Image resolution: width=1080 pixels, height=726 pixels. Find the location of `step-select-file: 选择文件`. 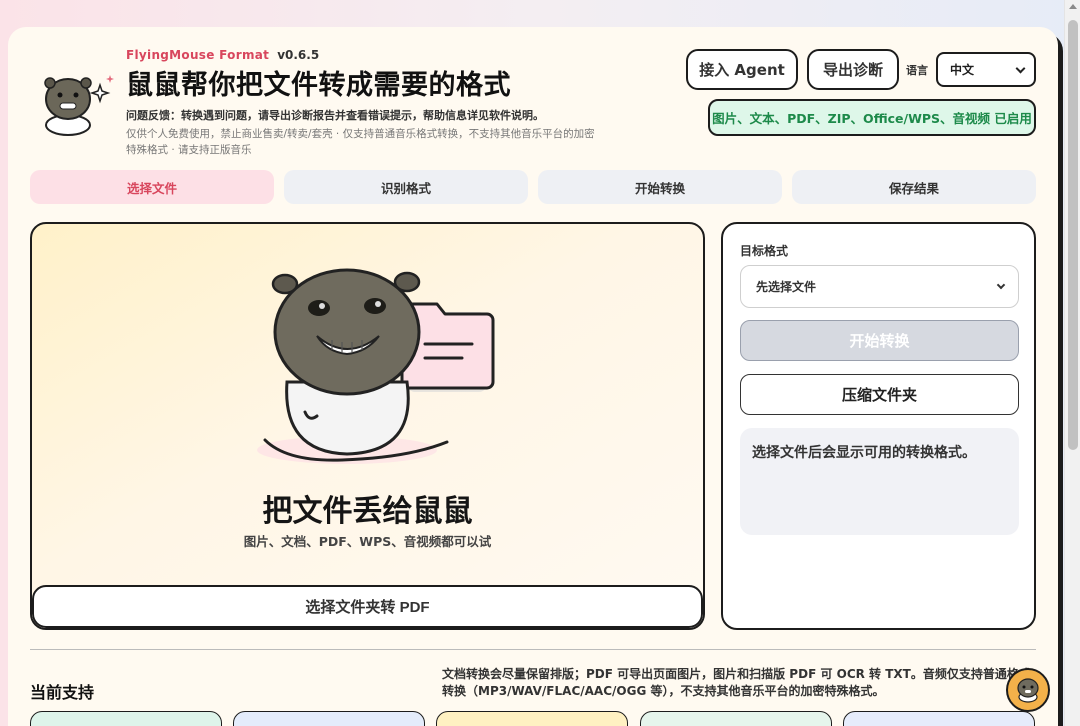

step-select-file: 选择文件 is located at coordinates (152, 187).